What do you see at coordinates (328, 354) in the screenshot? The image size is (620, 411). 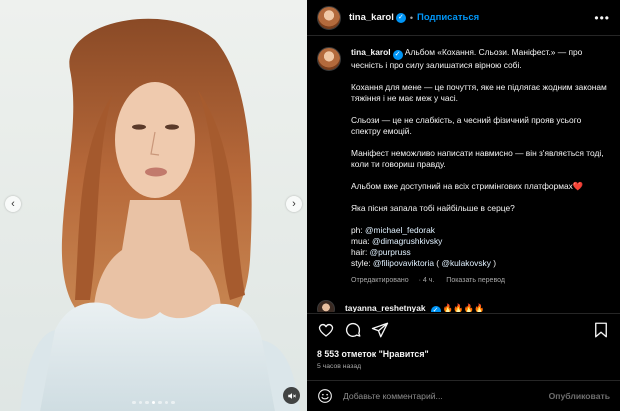 I see `likes-number: 8 553` at bounding box center [328, 354].